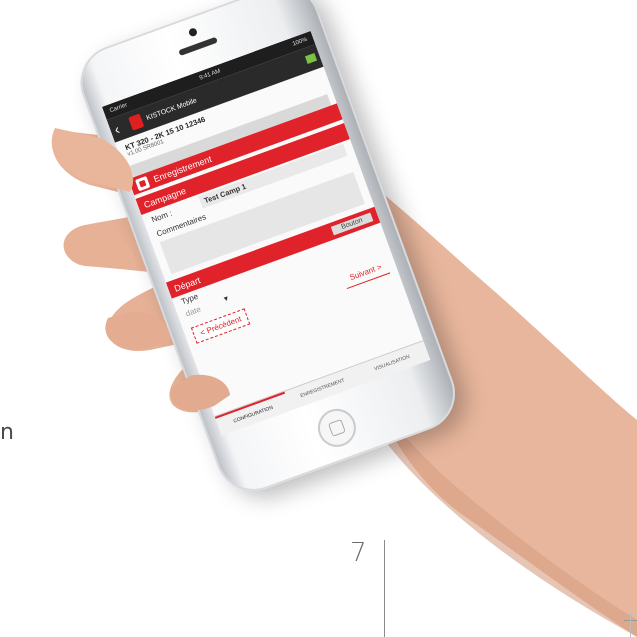  Describe the element at coordinates (366, 273) in the screenshot. I see `next-button: Suivant >` at that location.